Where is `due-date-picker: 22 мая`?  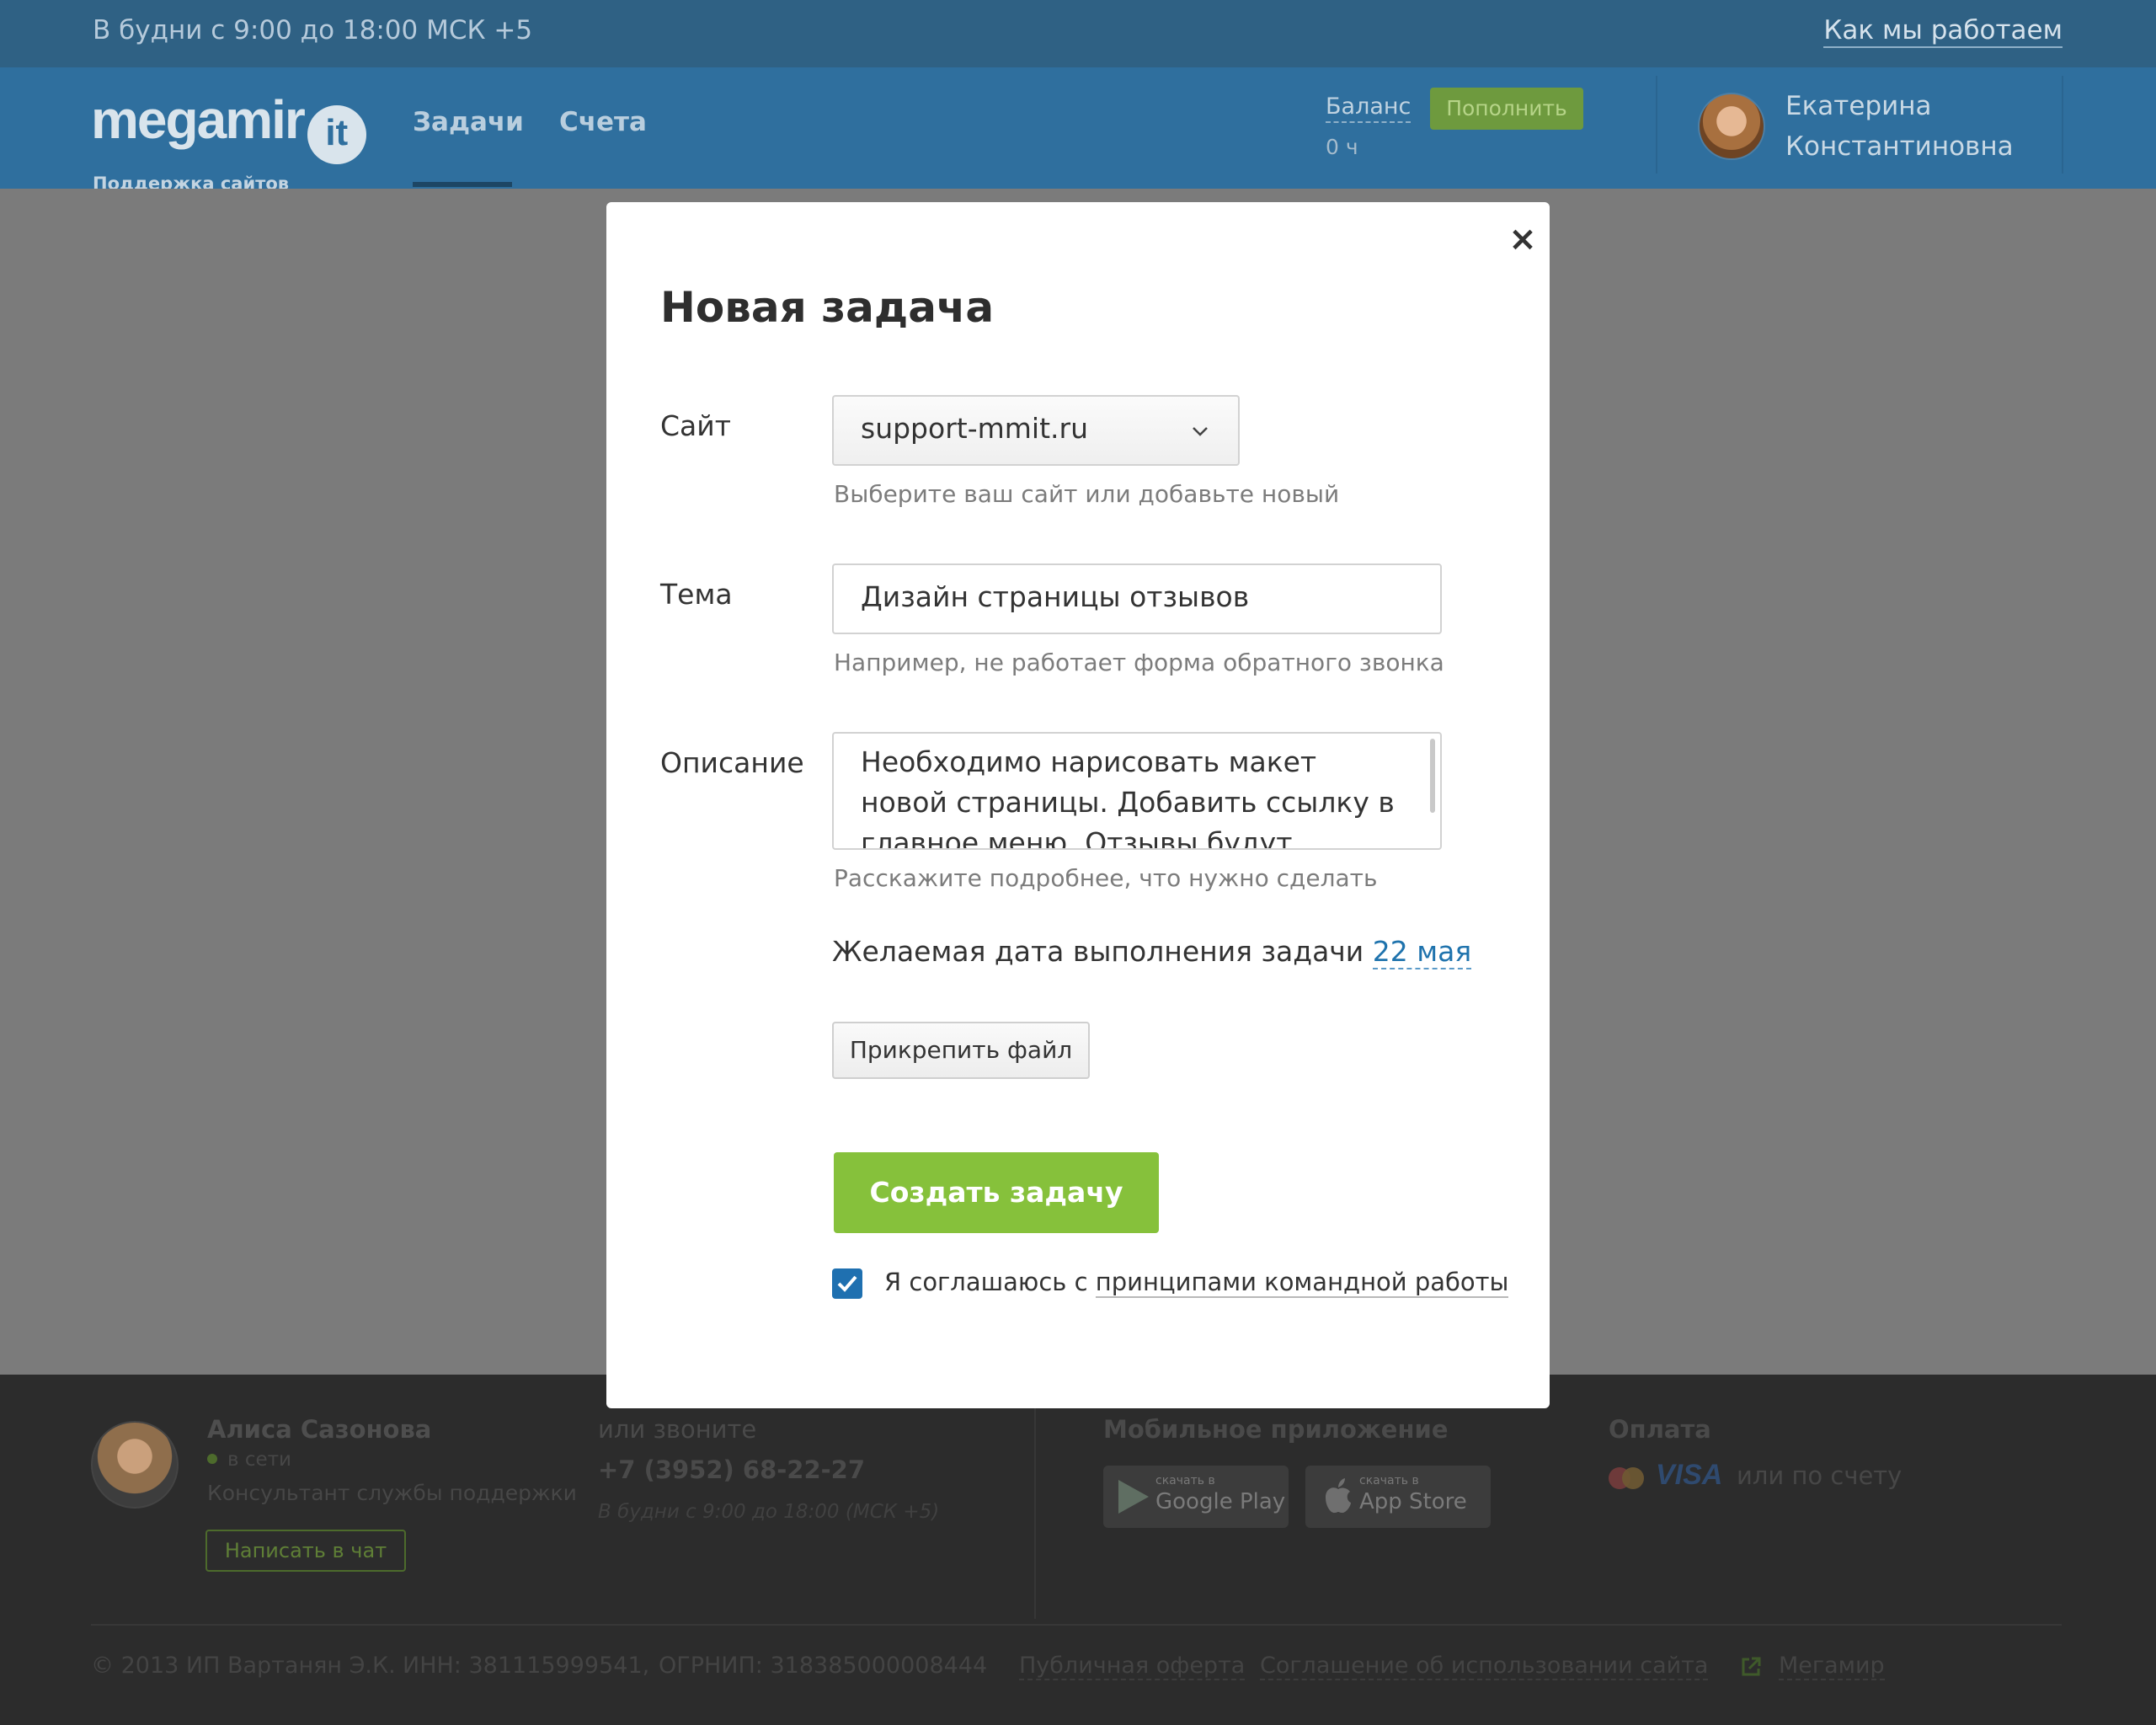
due-date-picker: 22 мая is located at coordinates (1422, 952).